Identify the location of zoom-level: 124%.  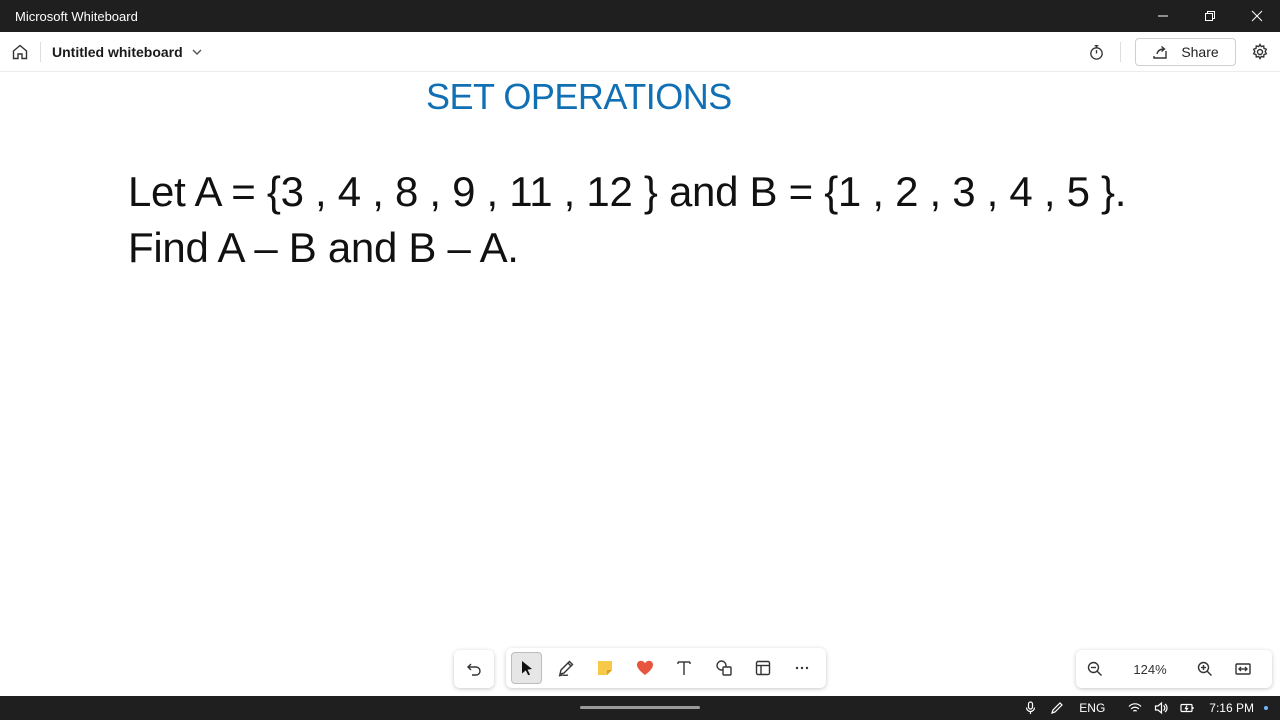
(1150, 669).